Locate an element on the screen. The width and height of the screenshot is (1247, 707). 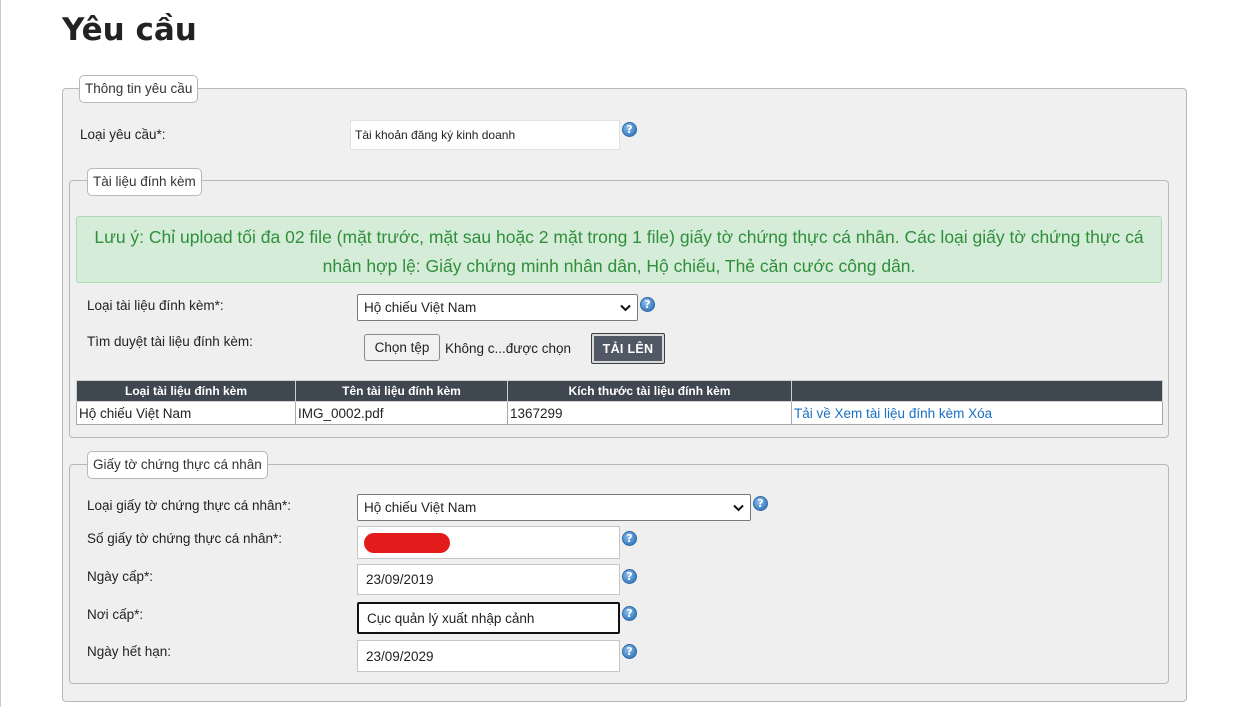
col-header-type: Loại tài liệu đính kèm is located at coordinates (186, 391).